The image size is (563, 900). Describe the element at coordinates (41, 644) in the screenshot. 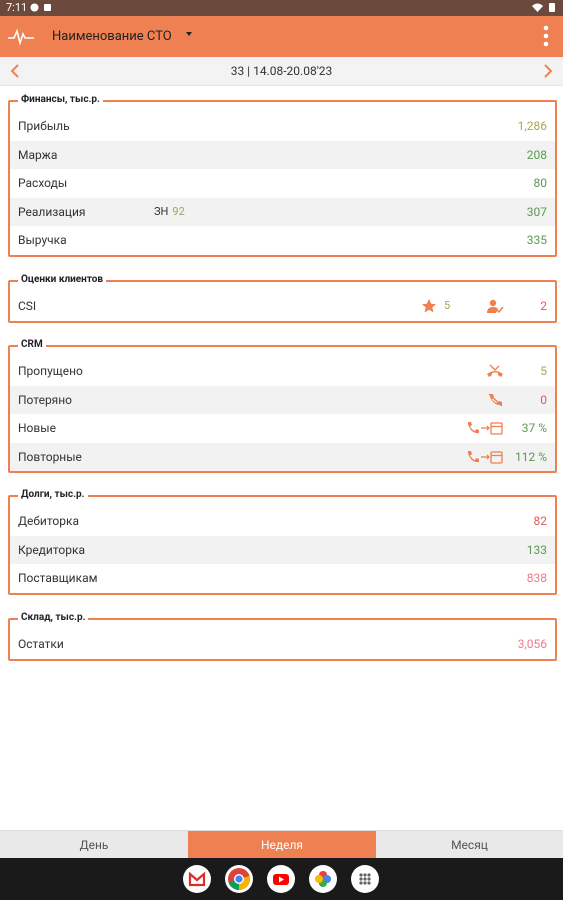

I see `row-label: Остатки` at that location.